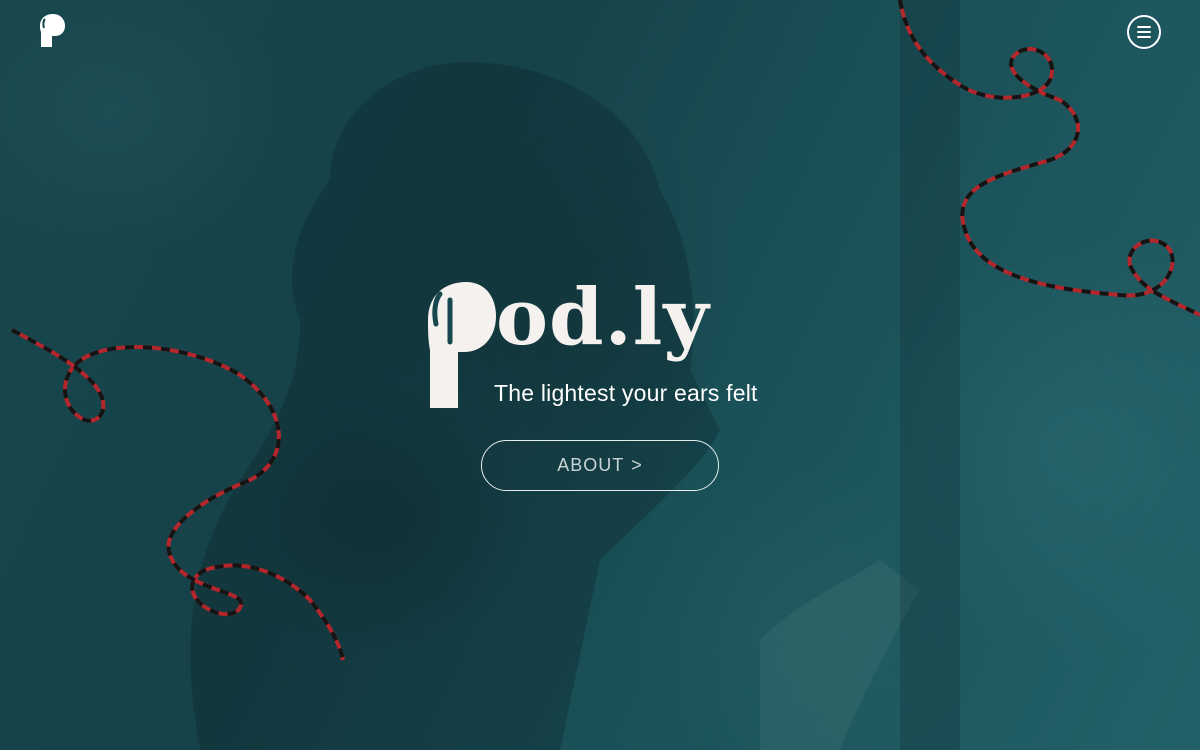 Image resolution: width=1200 pixels, height=750 pixels. What do you see at coordinates (603, 317) in the screenshot?
I see `brand-text: od.ly` at bounding box center [603, 317].